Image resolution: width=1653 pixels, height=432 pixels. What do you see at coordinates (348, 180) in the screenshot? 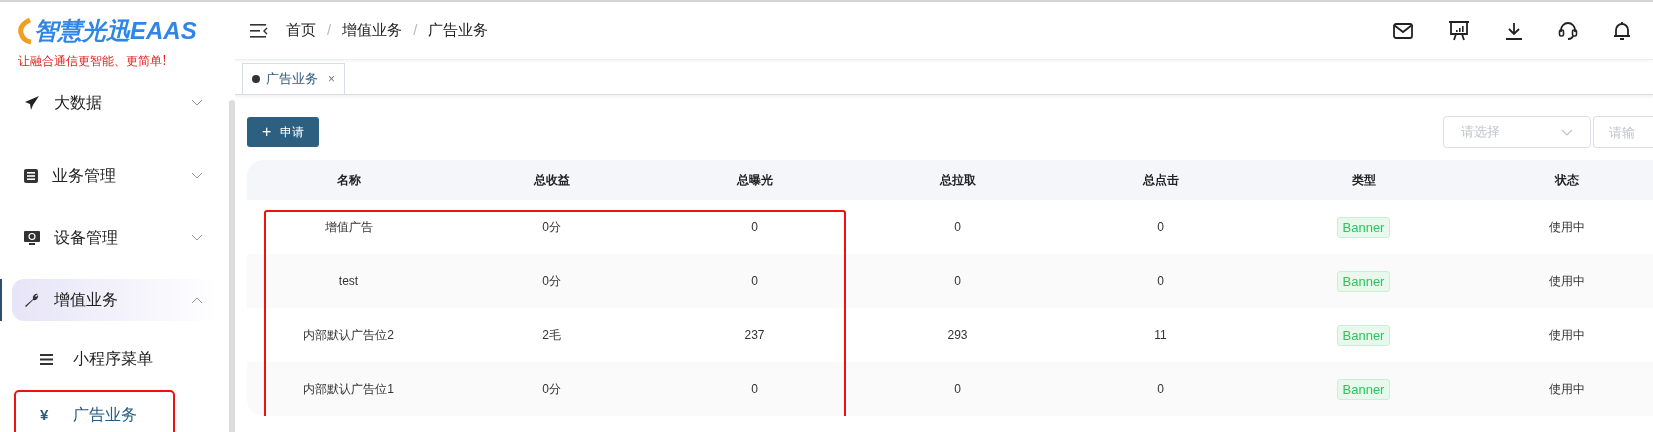
I see `column-header: 名称` at bounding box center [348, 180].